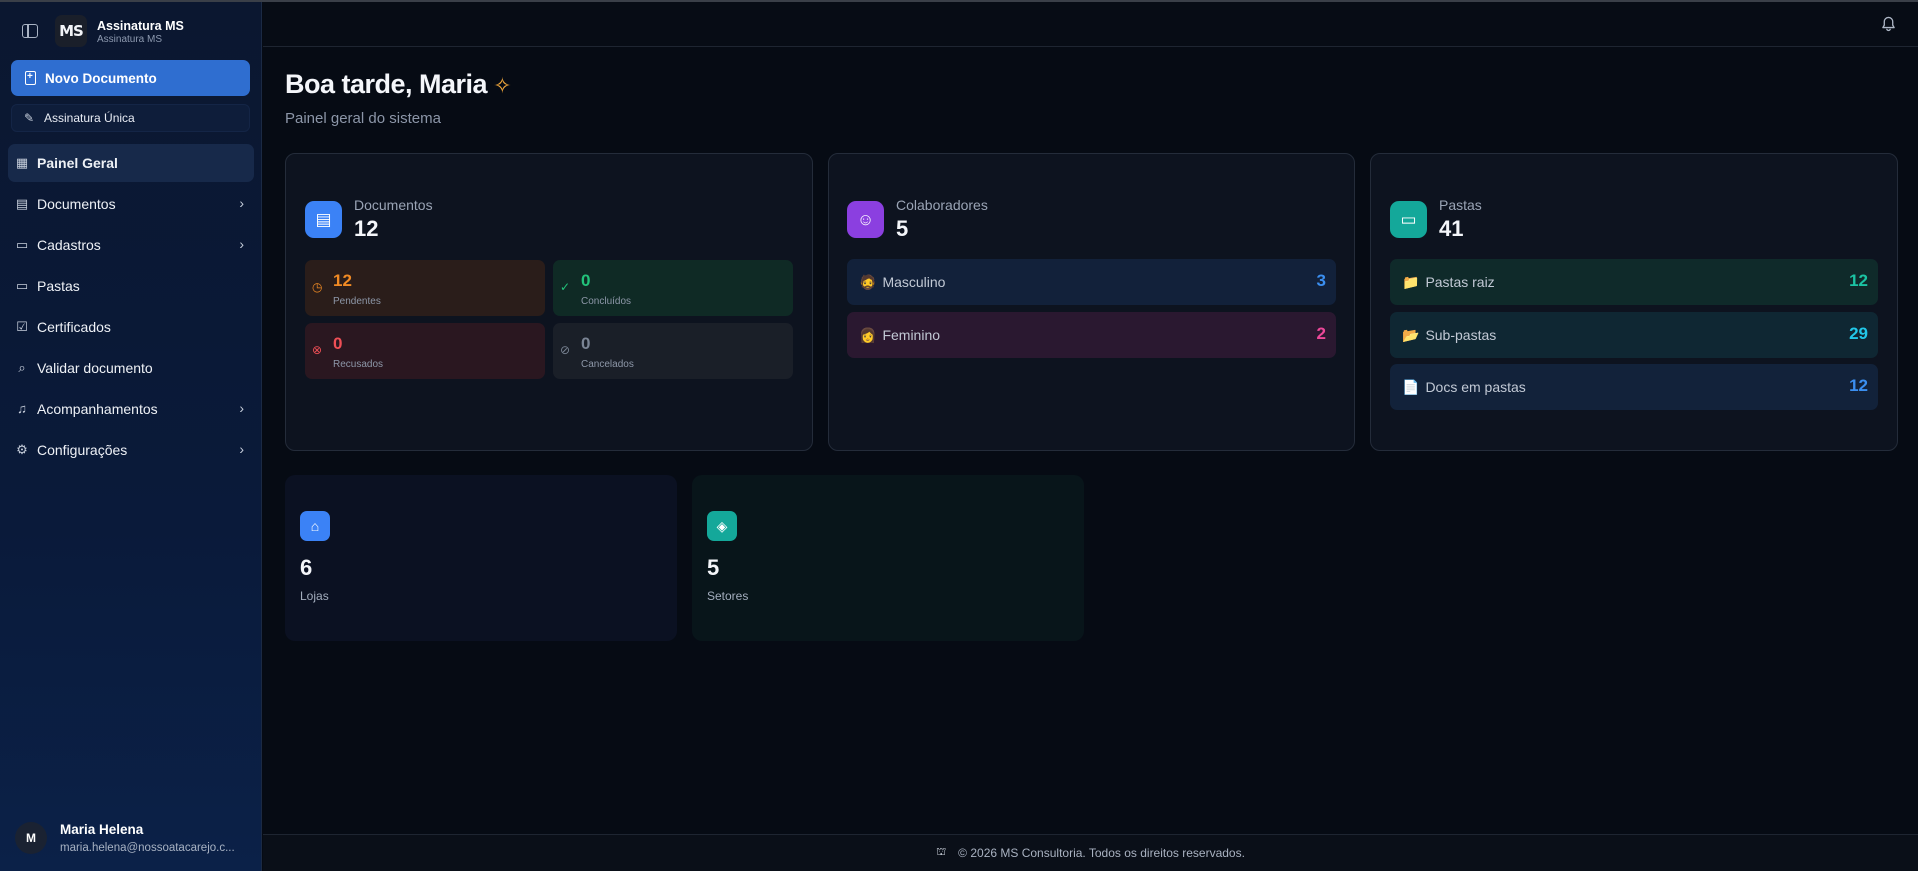 Image resolution: width=1918 pixels, height=871 pixels. What do you see at coordinates (357, 301) in the screenshot?
I see `pending-label: Pendentes` at bounding box center [357, 301].